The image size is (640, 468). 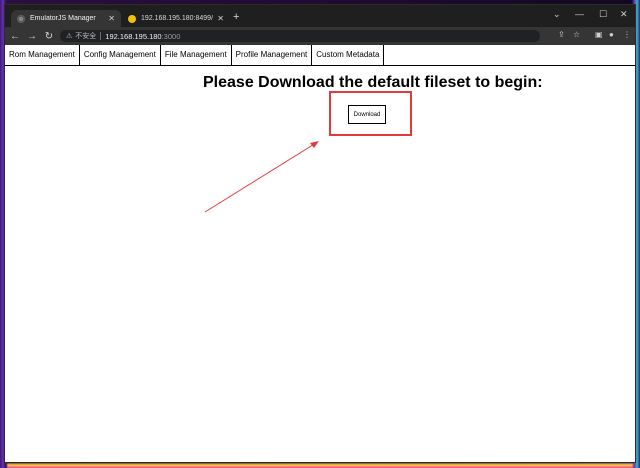 I want to click on tab-filebrowser: 192.168.195.180:8499/filebrow ✕, so click(x=176, y=18).